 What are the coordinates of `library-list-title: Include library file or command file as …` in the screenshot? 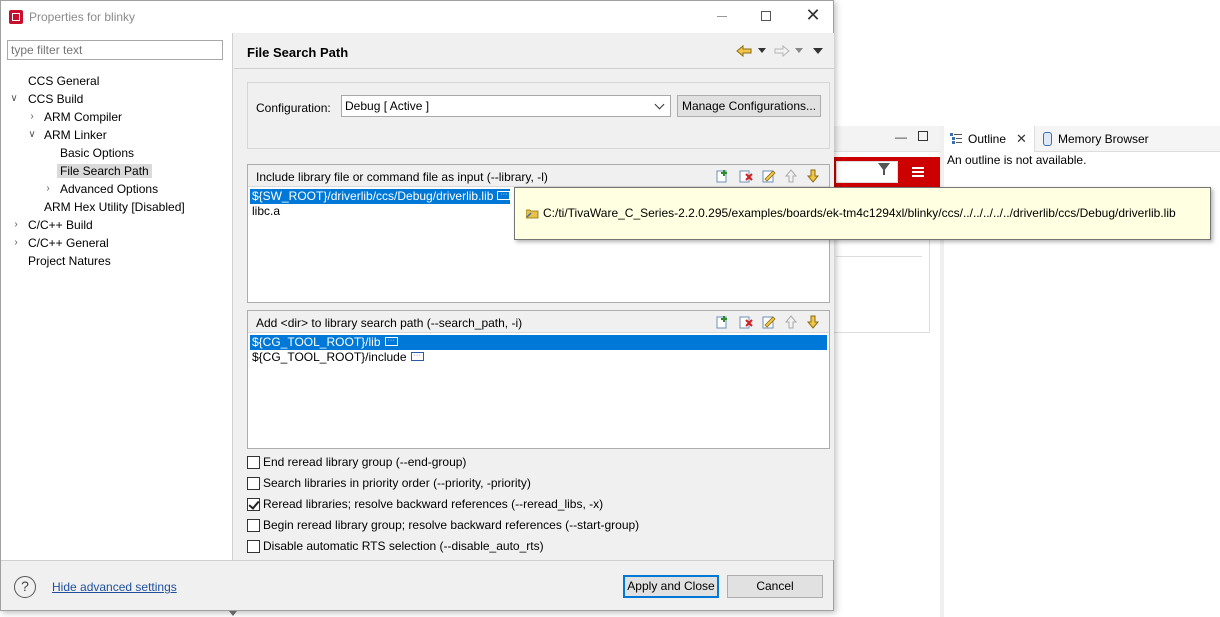 It's located at (402, 177).